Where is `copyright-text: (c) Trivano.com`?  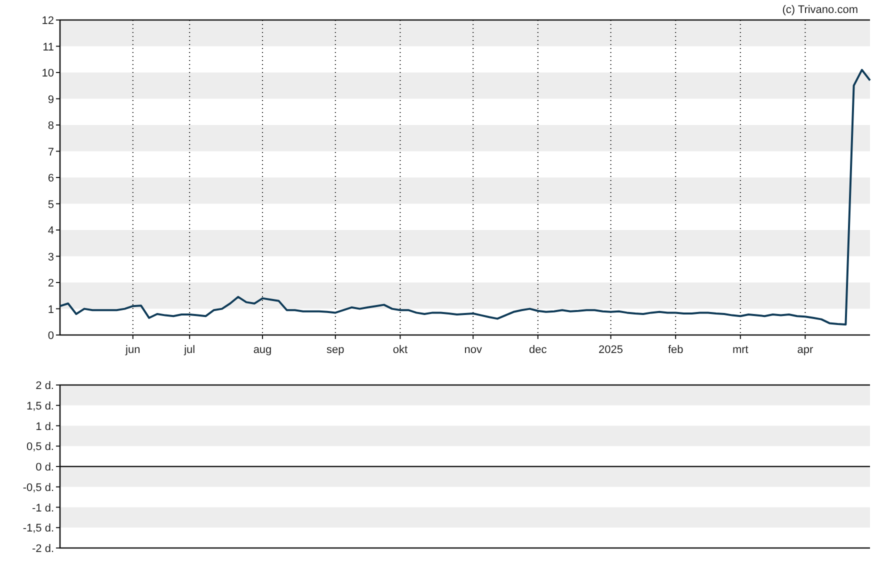
copyright-text: (c) Trivano.com is located at coordinates (820, 10).